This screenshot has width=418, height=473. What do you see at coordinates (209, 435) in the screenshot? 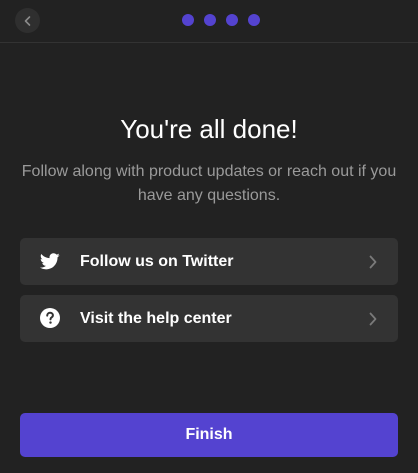
I see `finish-button: Finish` at bounding box center [209, 435].